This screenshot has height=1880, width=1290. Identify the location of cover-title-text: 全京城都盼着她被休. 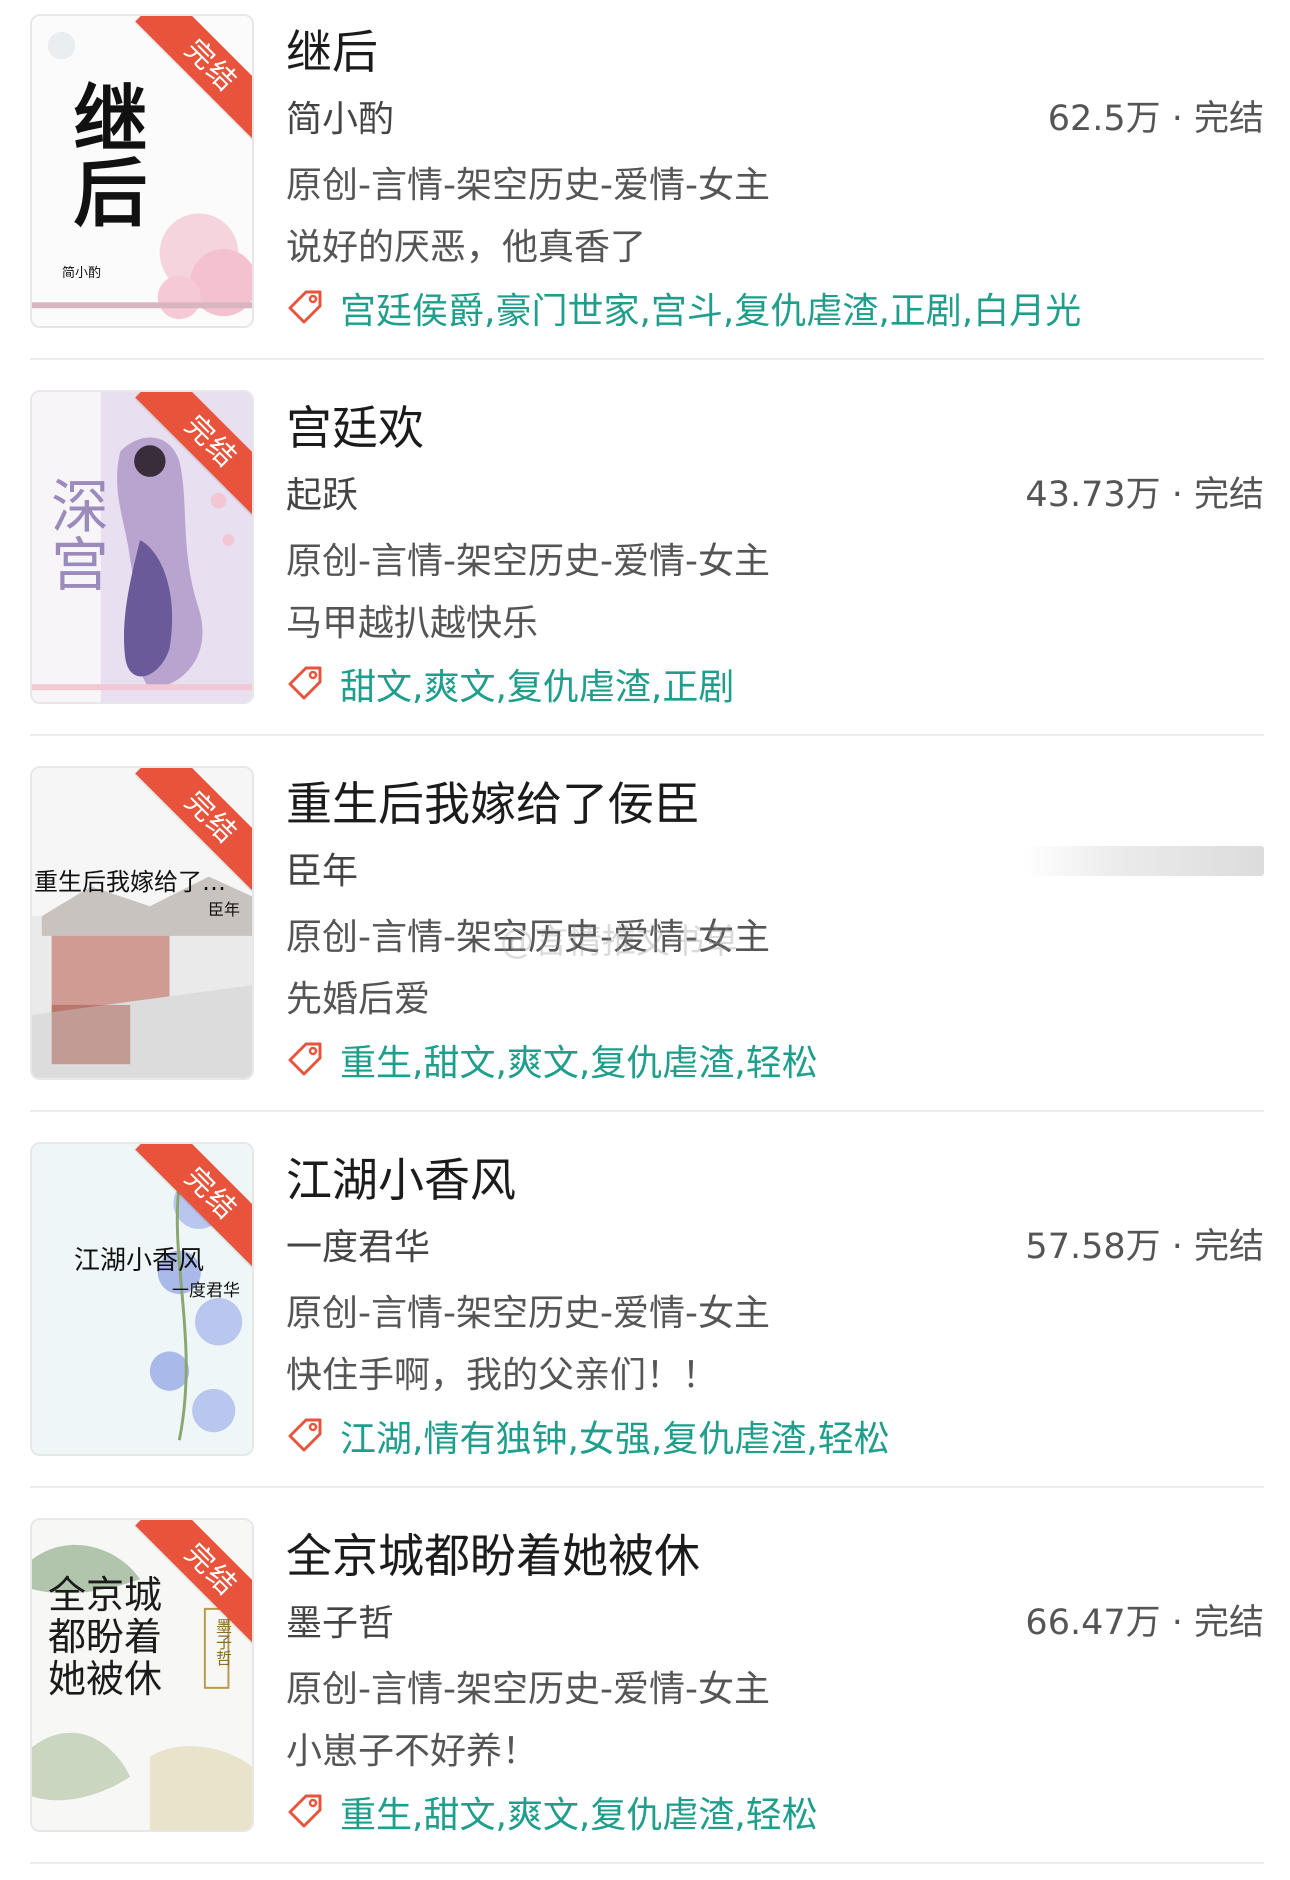
(105, 1637).